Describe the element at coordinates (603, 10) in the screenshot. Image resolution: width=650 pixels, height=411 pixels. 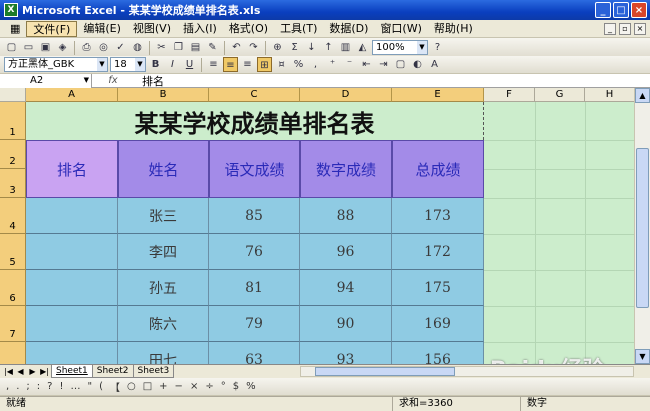
I see `minimize-button: _` at that location.